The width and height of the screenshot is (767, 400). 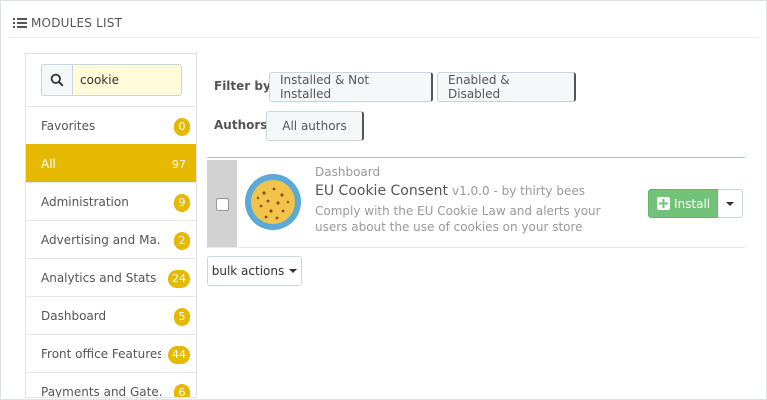 What do you see at coordinates (48, 163) in the screenshot?
I see `category-label: All` at bounding box center [48, 163].